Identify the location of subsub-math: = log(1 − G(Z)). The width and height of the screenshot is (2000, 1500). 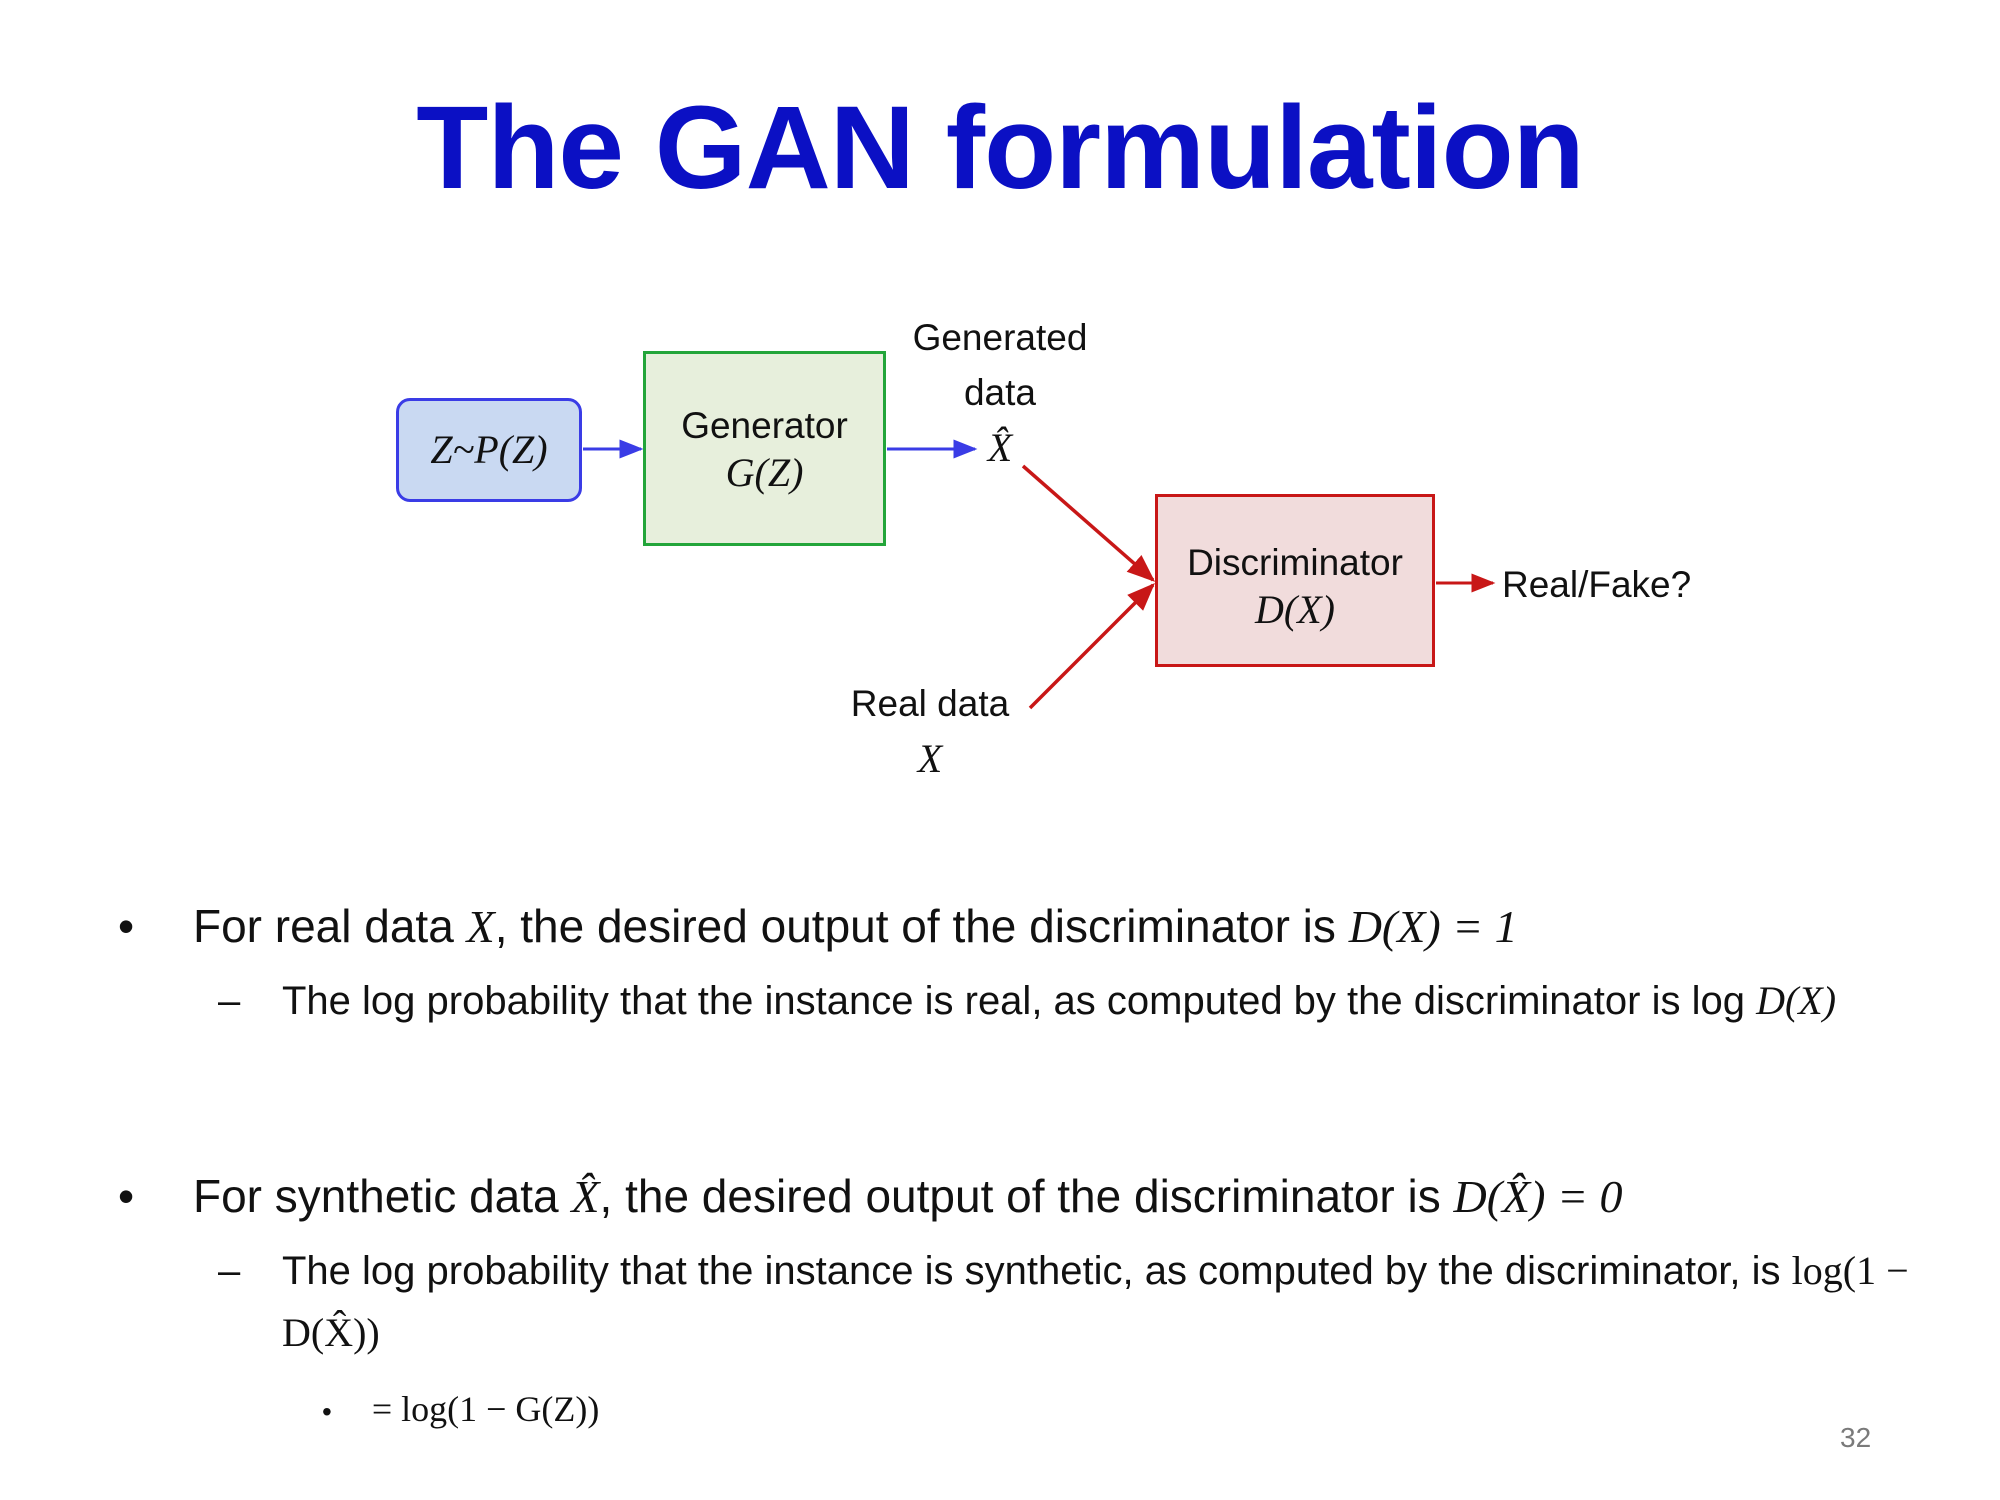
(485, 1409).